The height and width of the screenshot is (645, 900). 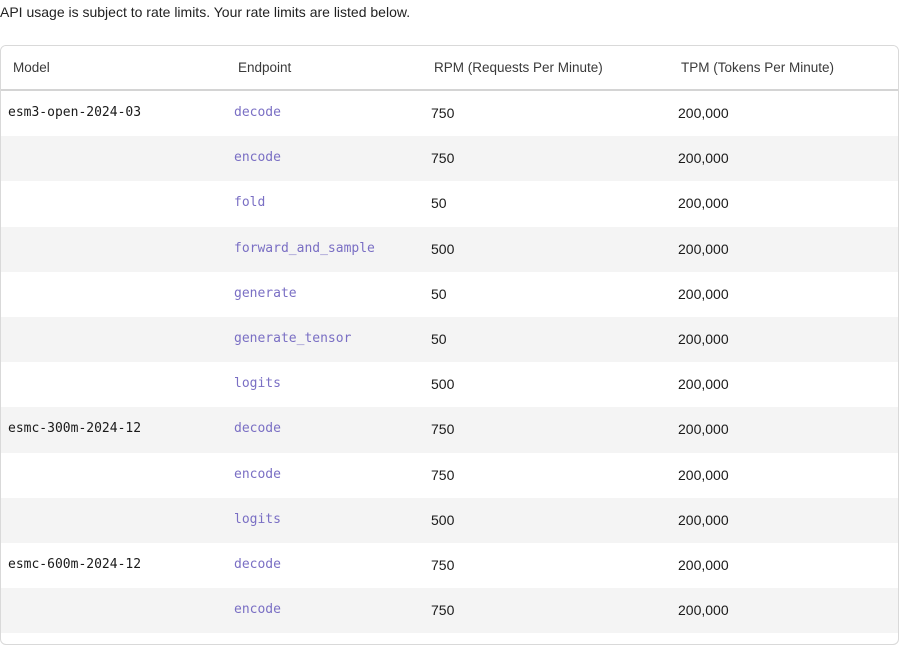 What do you see at coordinates (518, 67) in the screenshot?
I see `header-rpm: RPM (Requests Per Minute)` at bounding box center [518, 67].